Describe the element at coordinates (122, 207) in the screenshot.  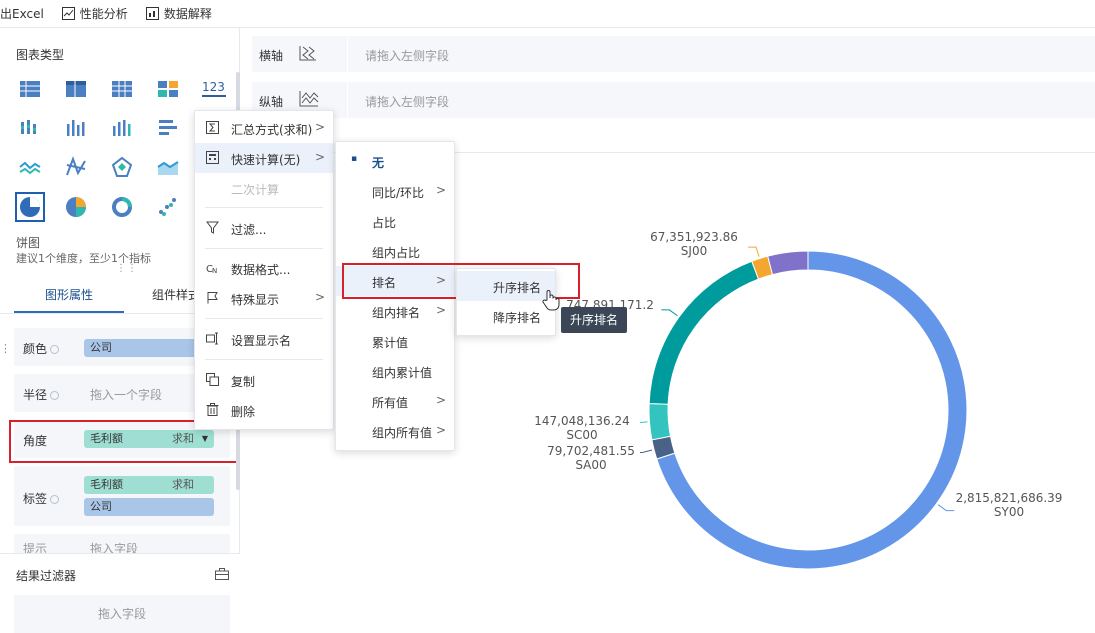
I see `donut-chart-icon` at that location.